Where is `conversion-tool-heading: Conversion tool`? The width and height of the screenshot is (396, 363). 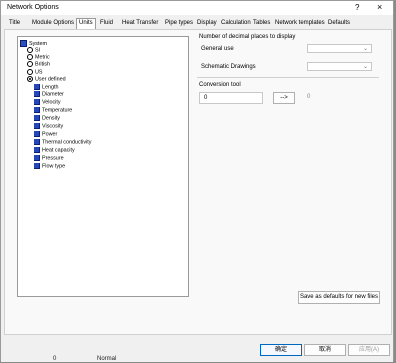 conversion-tool-heading: Conversion tool is located at coordinates (220, 85).